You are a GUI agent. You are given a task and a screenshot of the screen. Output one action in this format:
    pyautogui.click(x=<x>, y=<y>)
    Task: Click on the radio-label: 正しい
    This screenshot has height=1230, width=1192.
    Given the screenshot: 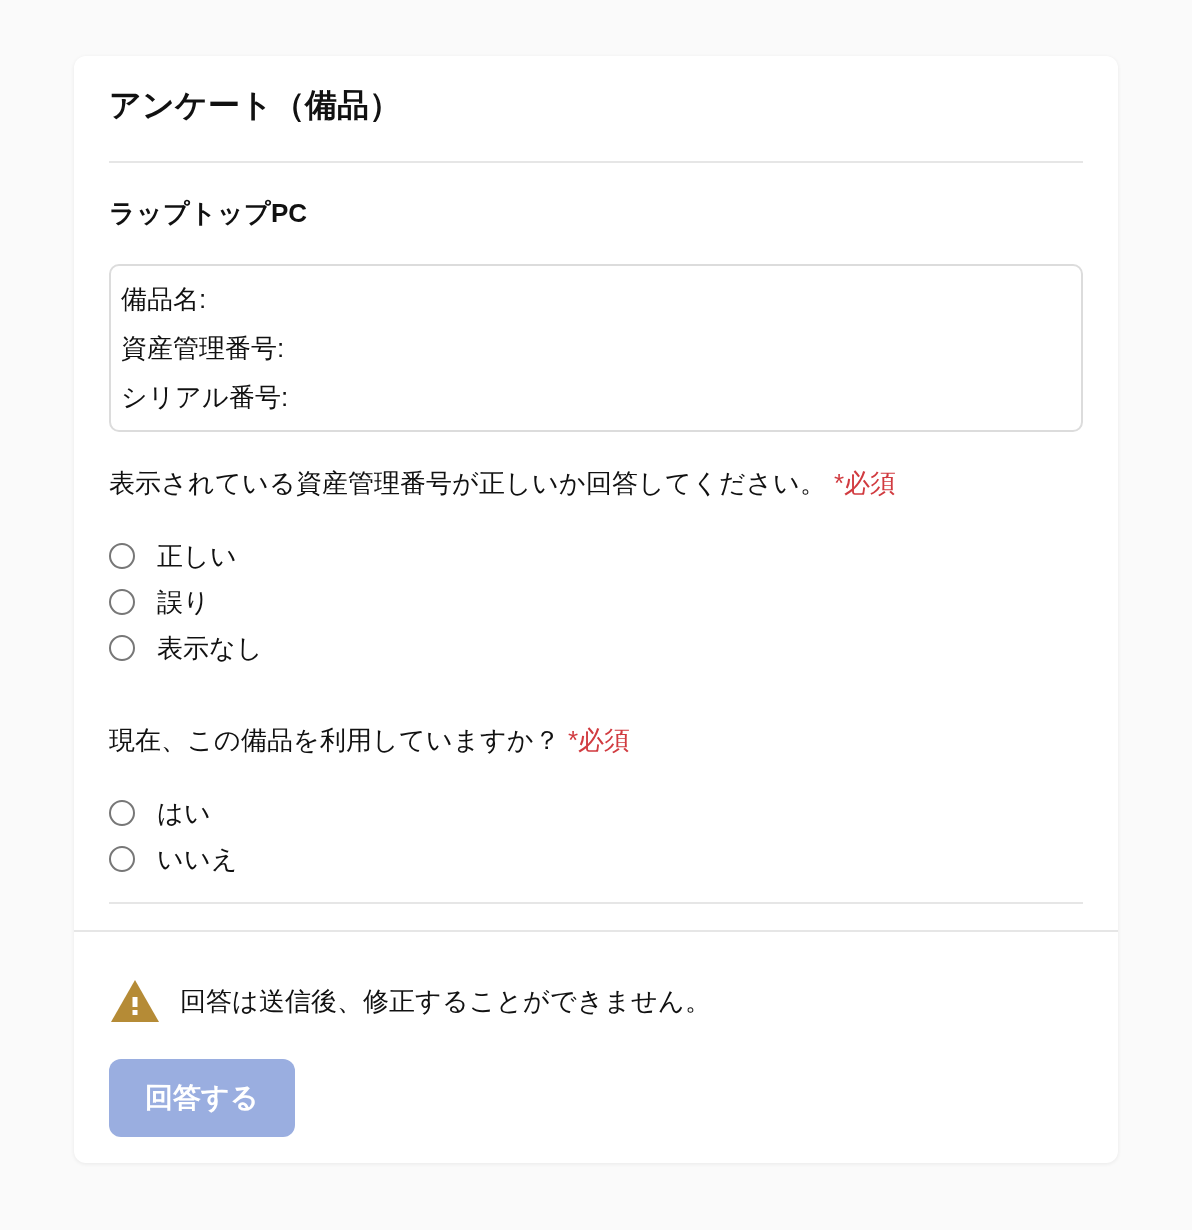 What is the action you would take?
    pyautogui.click(x=197, y=556)
    